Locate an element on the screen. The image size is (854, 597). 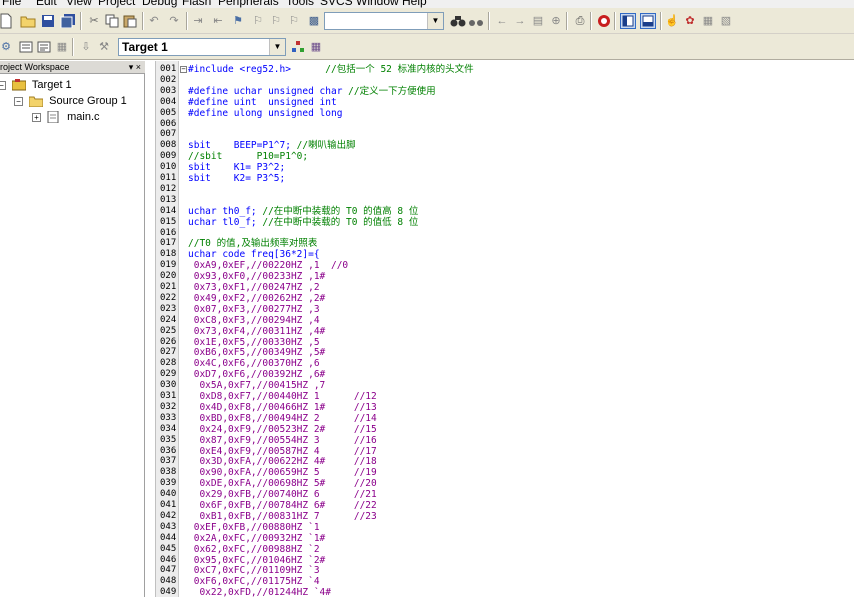
paste-icon is located at coordinates (130, 21).